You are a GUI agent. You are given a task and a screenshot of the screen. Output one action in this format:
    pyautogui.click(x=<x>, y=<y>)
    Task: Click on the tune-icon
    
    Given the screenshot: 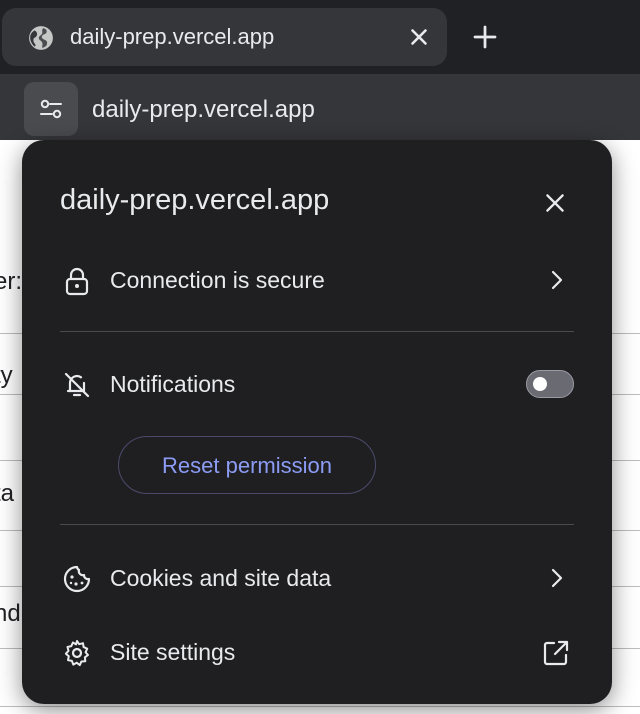 What is the action you would take?
    pyautogui.click(x=51, y=109)
    